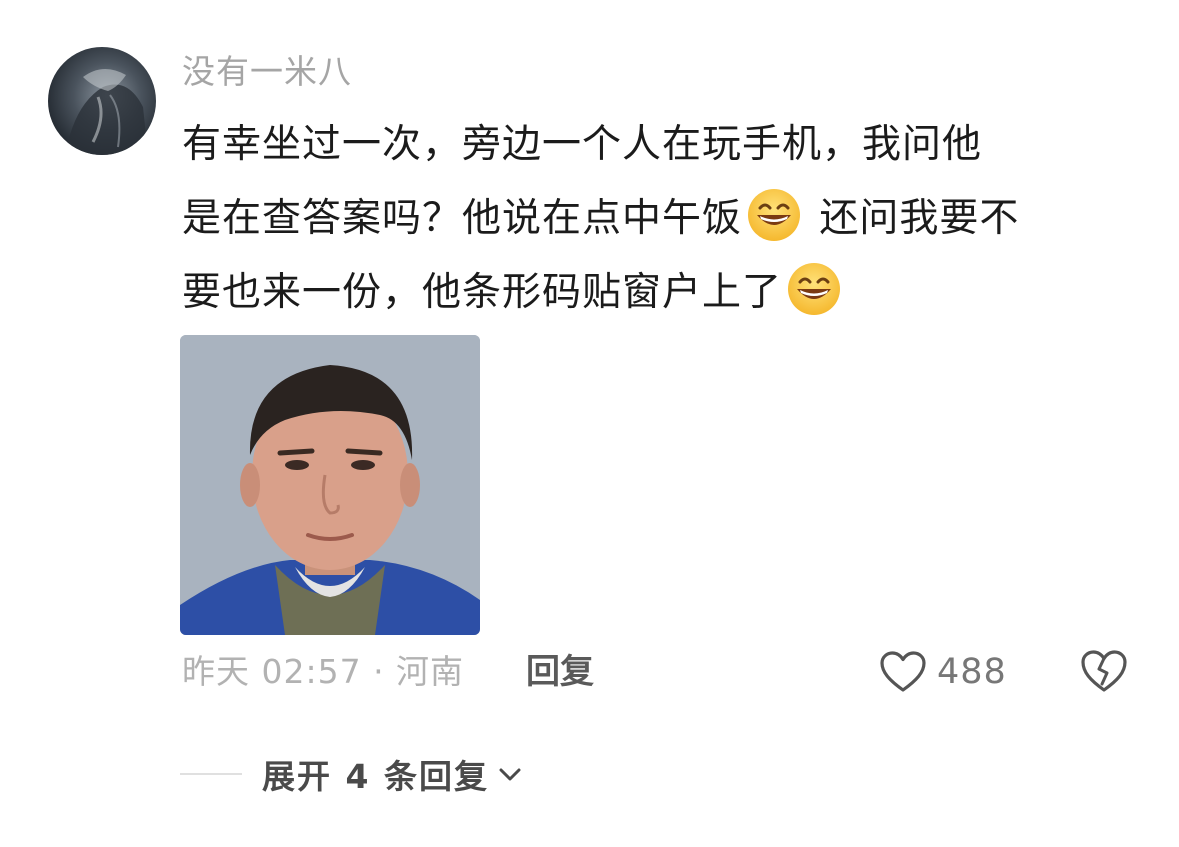  I want to click on username: 没有一米八, so click(267, 72).